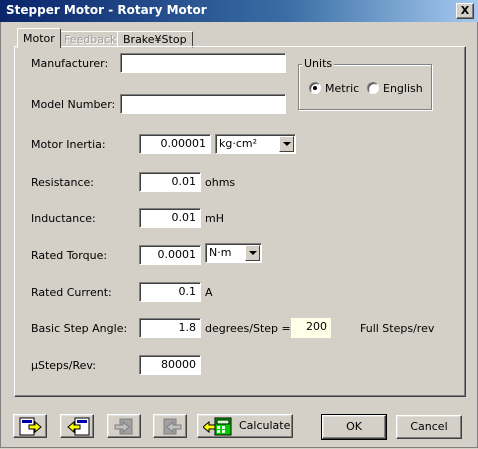 Image resolution: width=478 pixels, height=449 pixels. Describe the element at coordinates (342, 88) in the screenshot. I see `metric-label: Metric` at that location.